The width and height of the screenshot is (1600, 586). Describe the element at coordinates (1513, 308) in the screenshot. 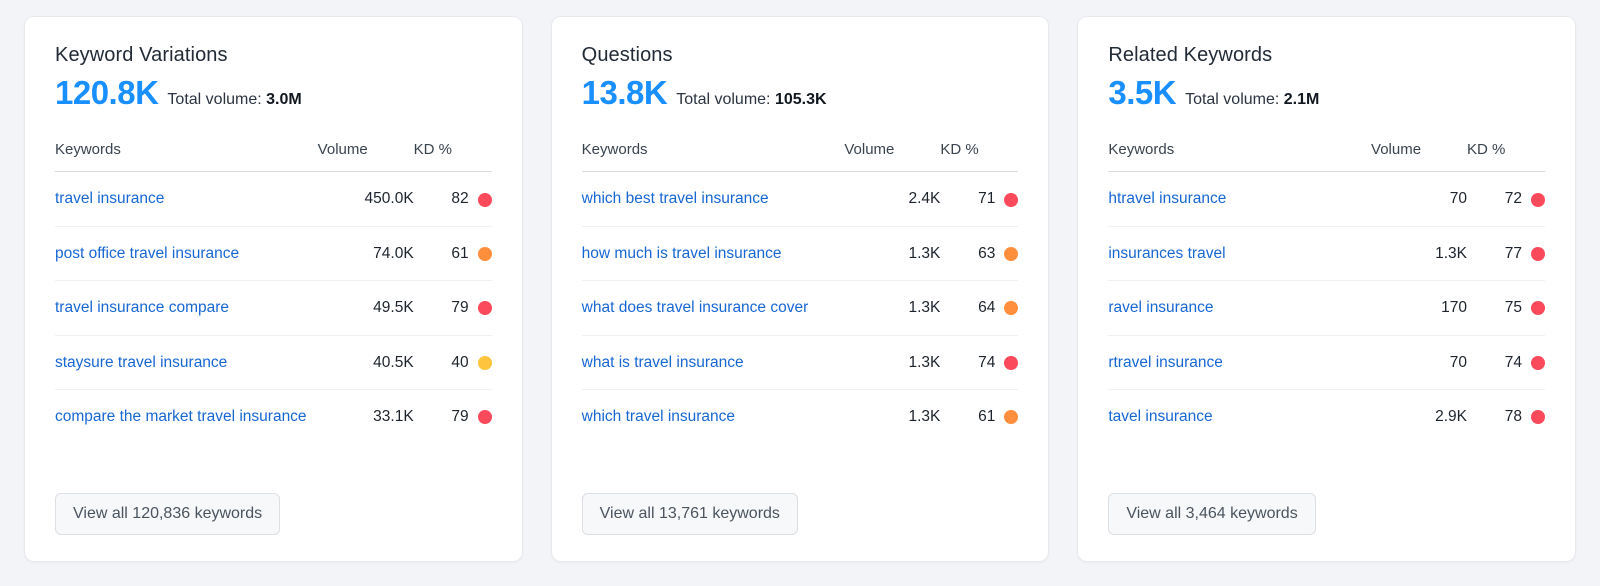

I see `kd-value: 75` at that location.